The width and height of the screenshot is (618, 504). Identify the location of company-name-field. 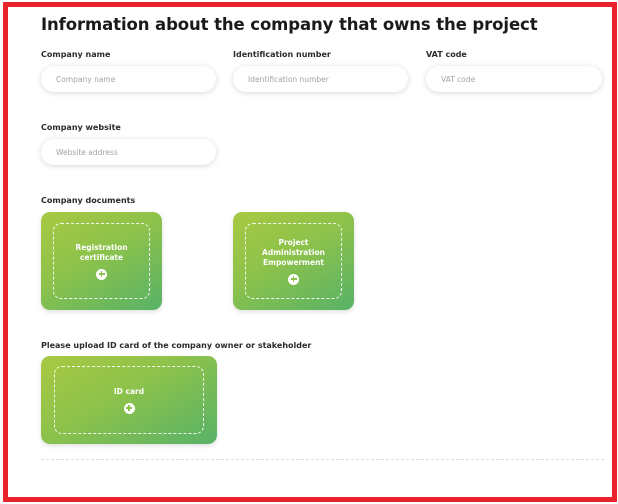
(128, 79).